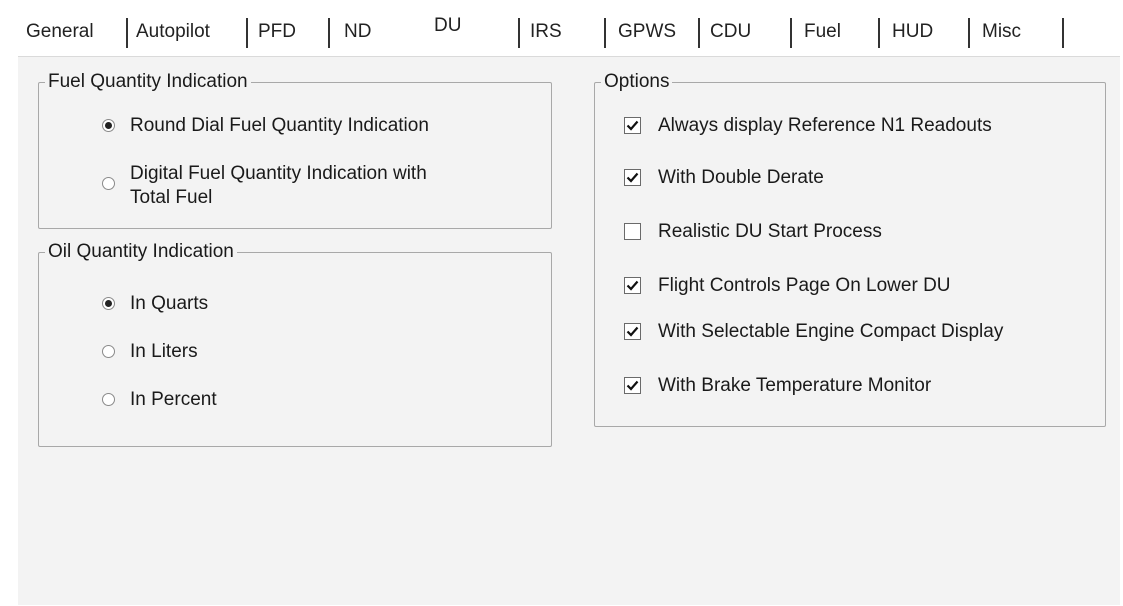 This screenshot has width=1123, height=606. I want to click on tab-label: Autopilot, so click(173, 31).